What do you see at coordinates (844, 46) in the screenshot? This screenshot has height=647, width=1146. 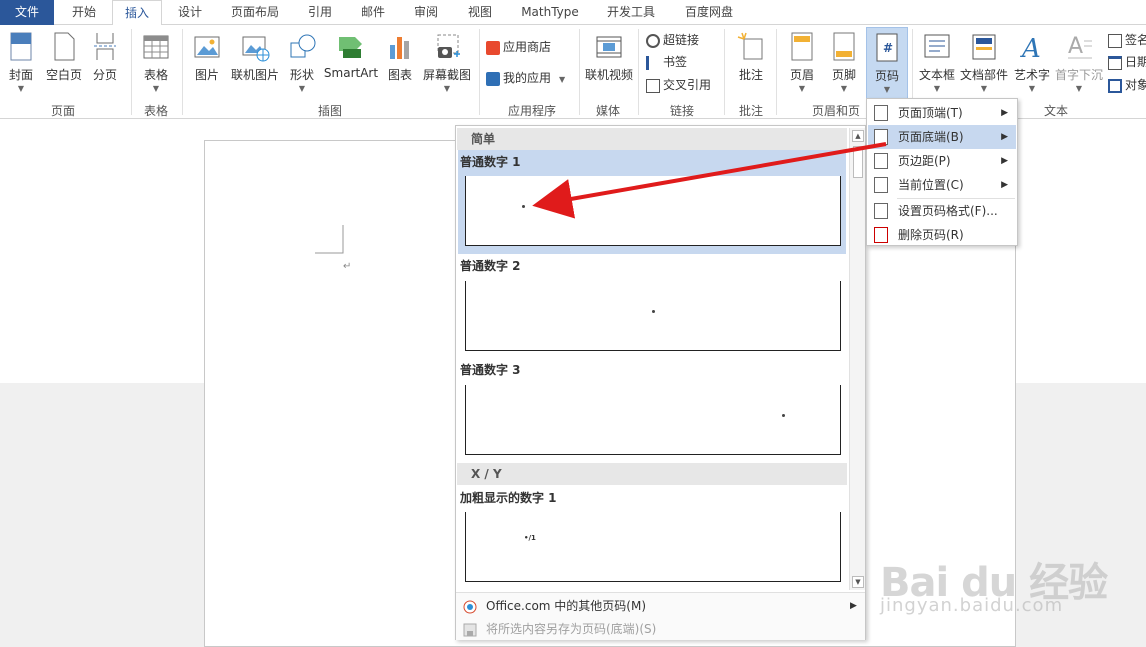 I see `footer-icon` at bounding box center [844, 46].